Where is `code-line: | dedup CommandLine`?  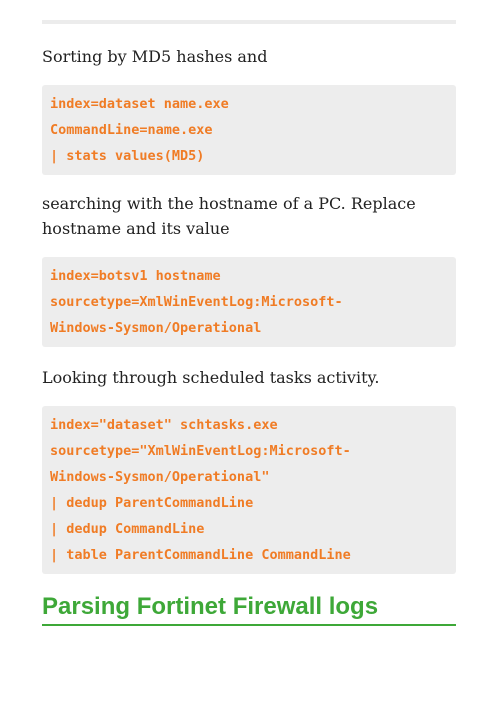
code-line: | dedup CommandLine is located at coordinates (127, 529).